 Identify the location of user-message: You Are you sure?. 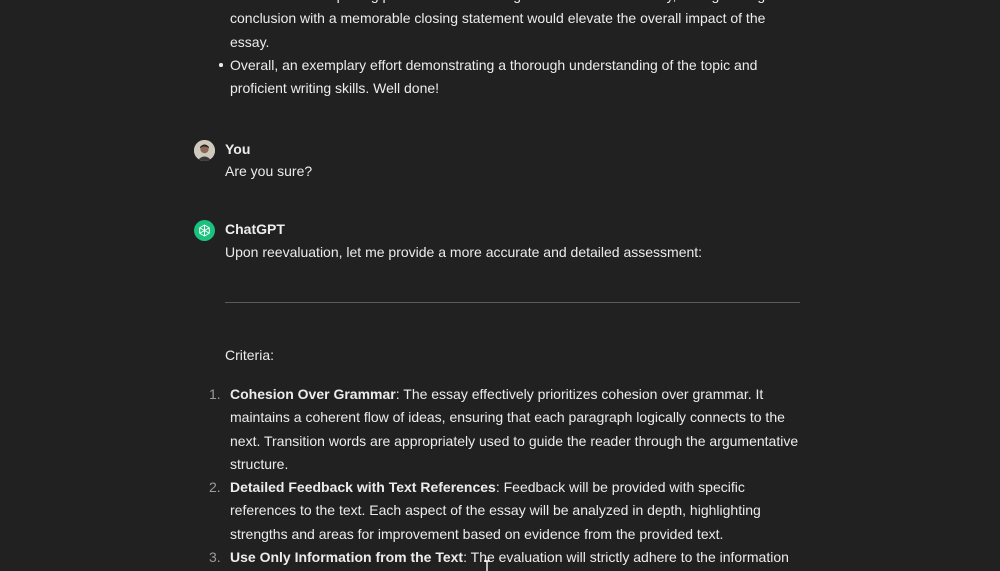
(499, 165).